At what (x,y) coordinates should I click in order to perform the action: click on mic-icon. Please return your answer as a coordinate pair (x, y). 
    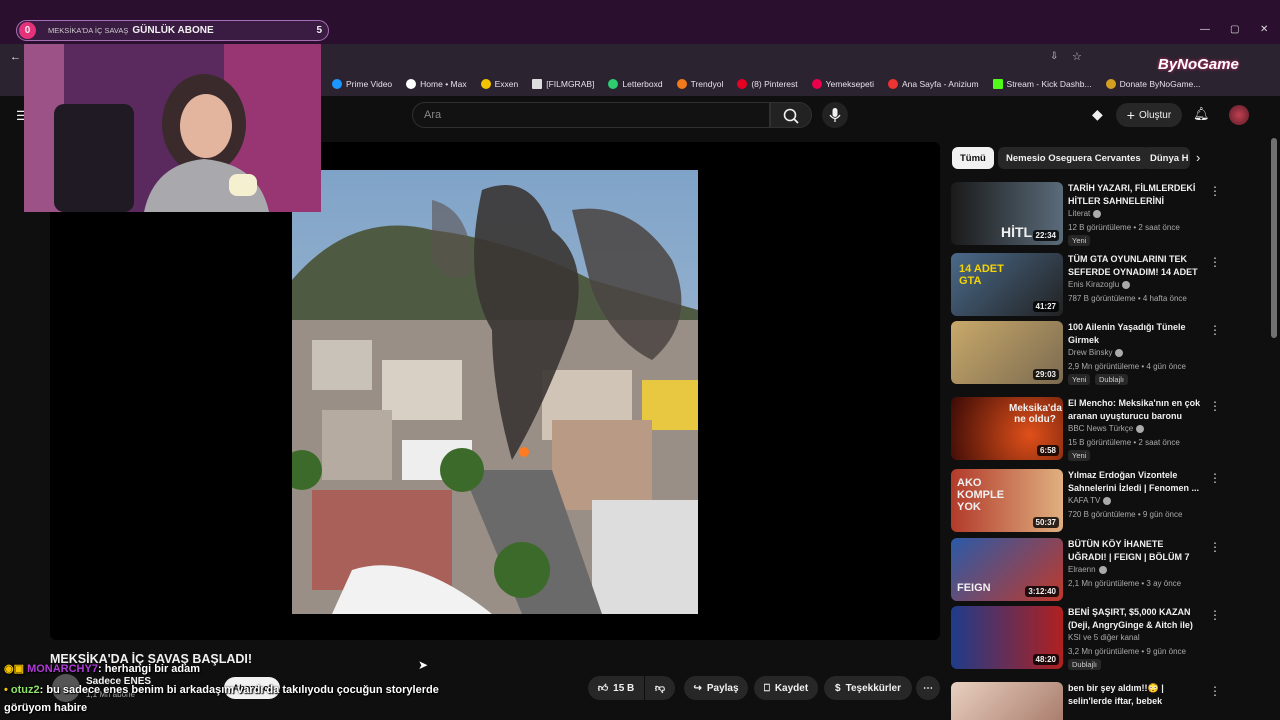
    Looking at the image, I should click on (835, 115).